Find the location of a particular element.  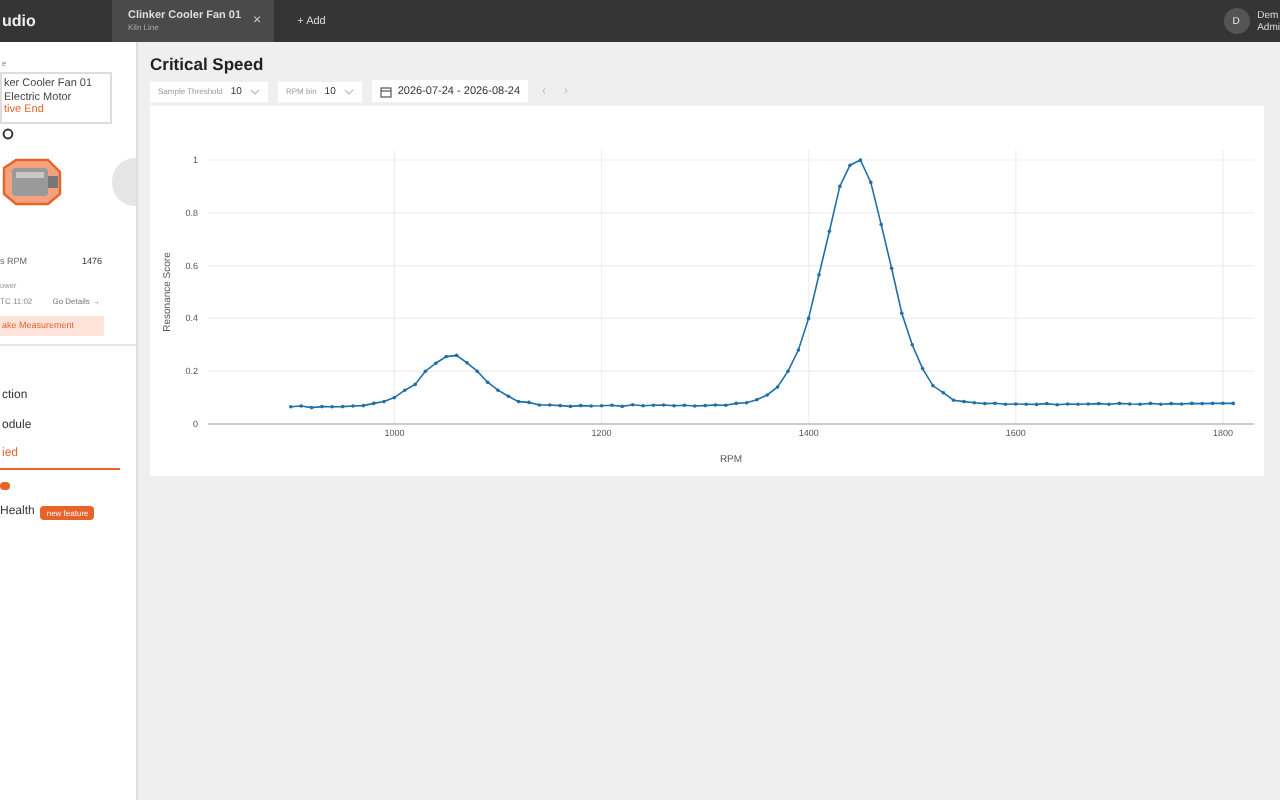

page-title: Critical Speed is located at coordinates (208, 64).